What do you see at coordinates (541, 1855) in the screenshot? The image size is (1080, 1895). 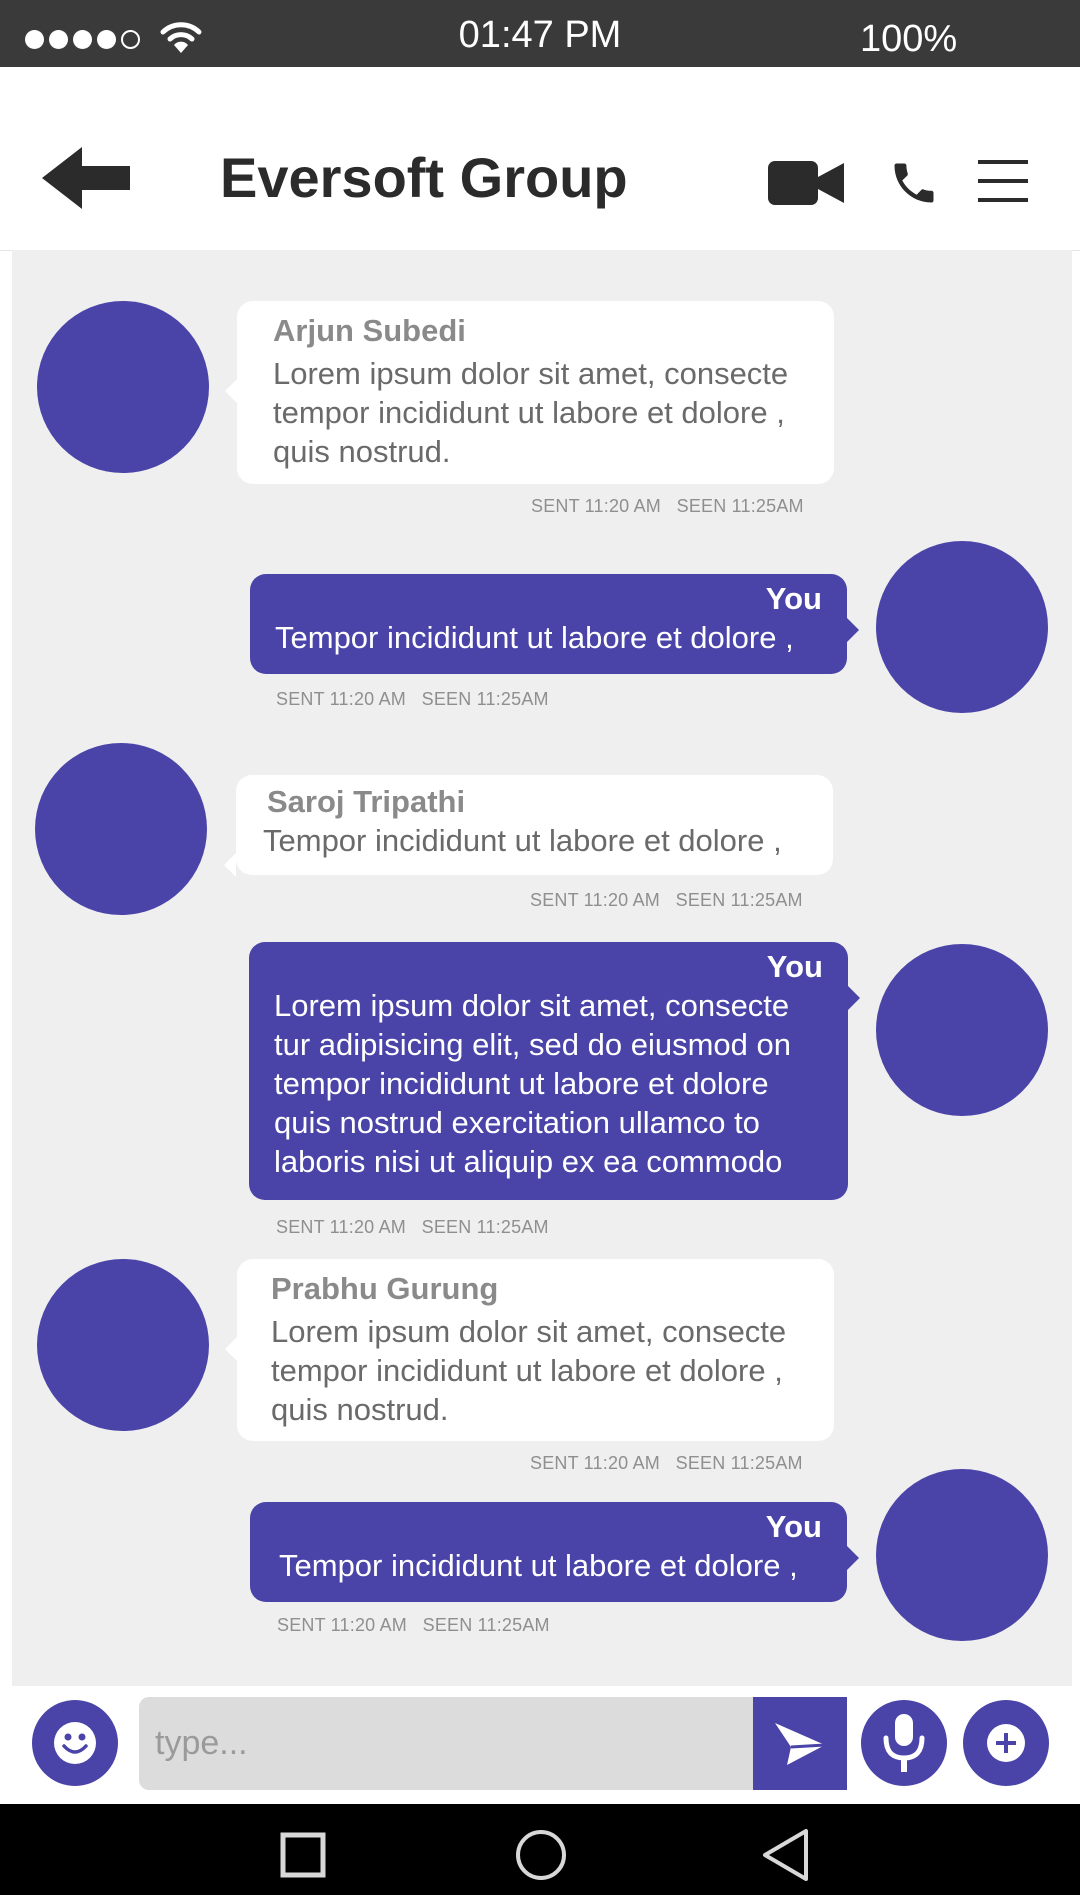 I see `circle-icon` at bounding box center [541, 1855].